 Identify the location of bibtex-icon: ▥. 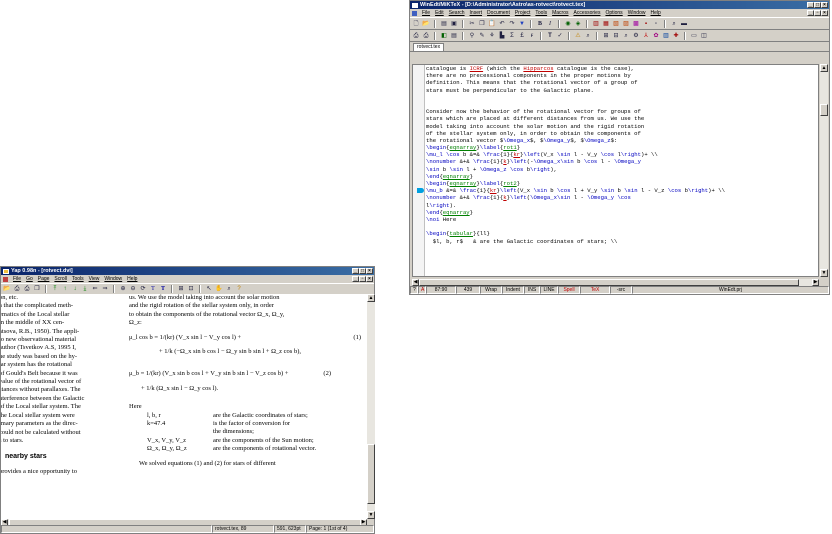
(596, 24).